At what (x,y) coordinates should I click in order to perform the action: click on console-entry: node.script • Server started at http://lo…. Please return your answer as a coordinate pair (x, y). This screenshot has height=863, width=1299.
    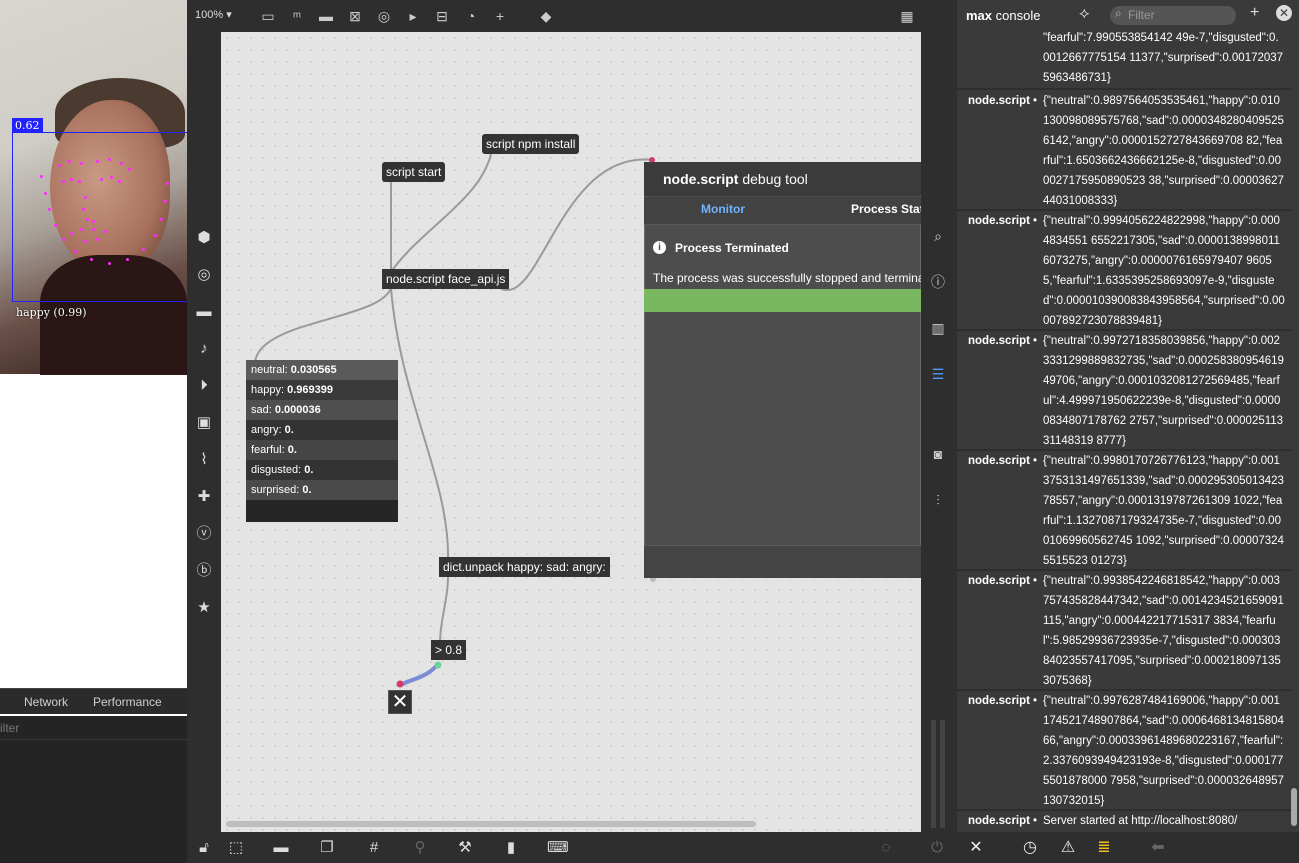
    Looking at the image, I should click on (1124, 821).